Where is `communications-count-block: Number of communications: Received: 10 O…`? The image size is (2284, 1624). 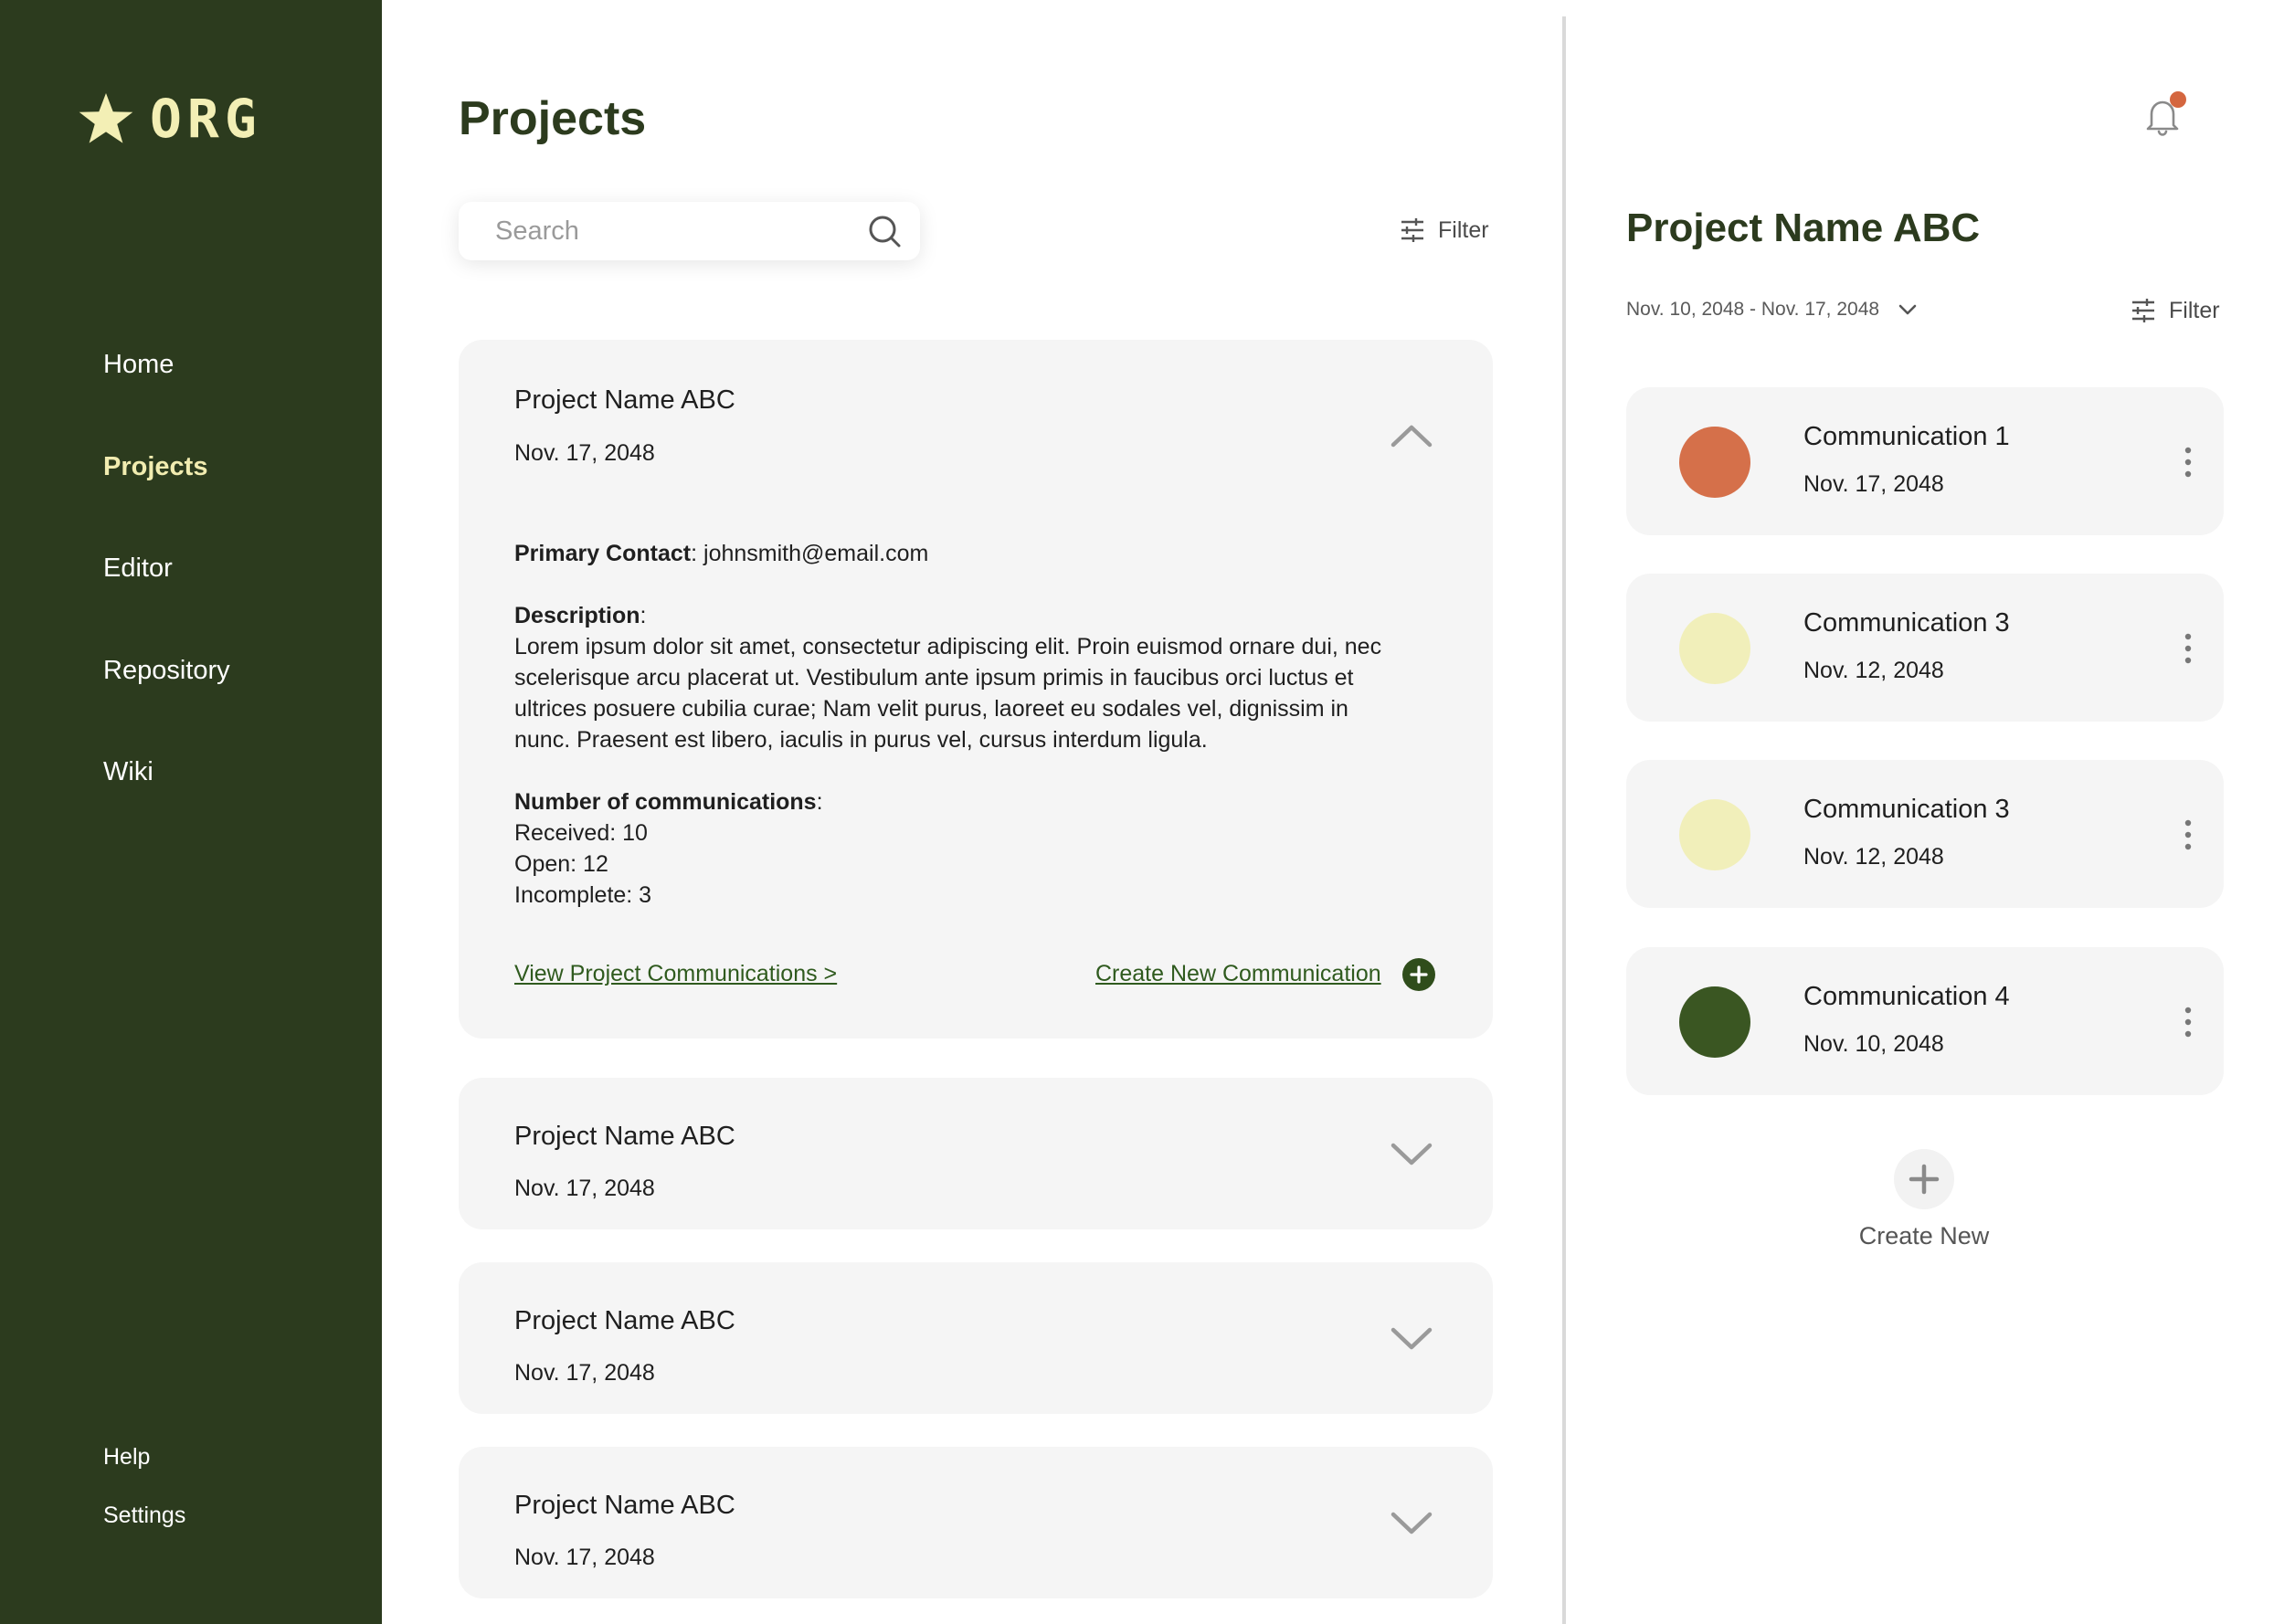 communications-count-block: Number of communications: Received: 10 O… is located at coordinates (668, 849).